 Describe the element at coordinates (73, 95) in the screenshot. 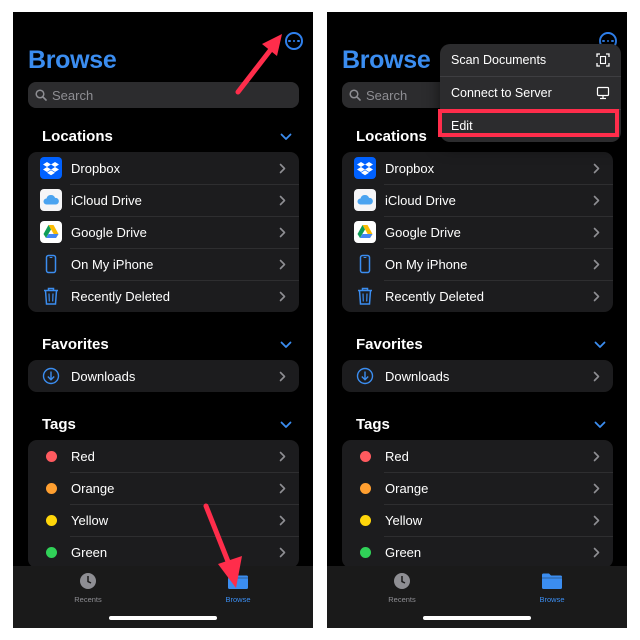

I see `search-placeholder: Search` at that location.